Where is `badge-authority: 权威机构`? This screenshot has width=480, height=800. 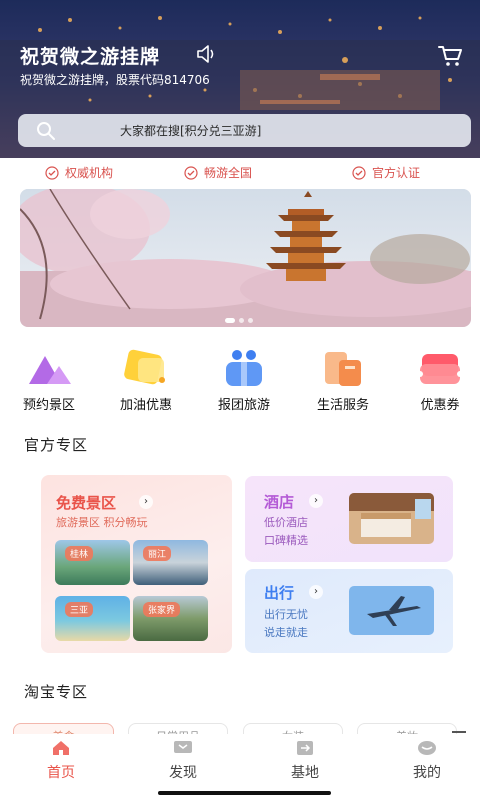 badge-authority: 权威机构 is located at coordinates (79, 172).